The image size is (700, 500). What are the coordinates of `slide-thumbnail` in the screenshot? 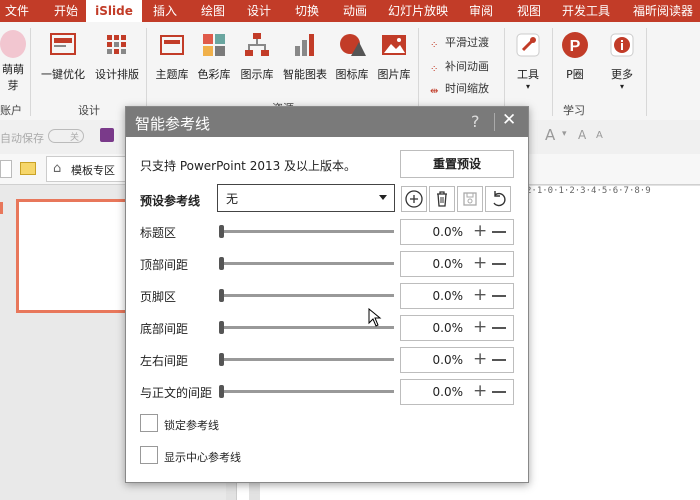 It's located at (74, 256).